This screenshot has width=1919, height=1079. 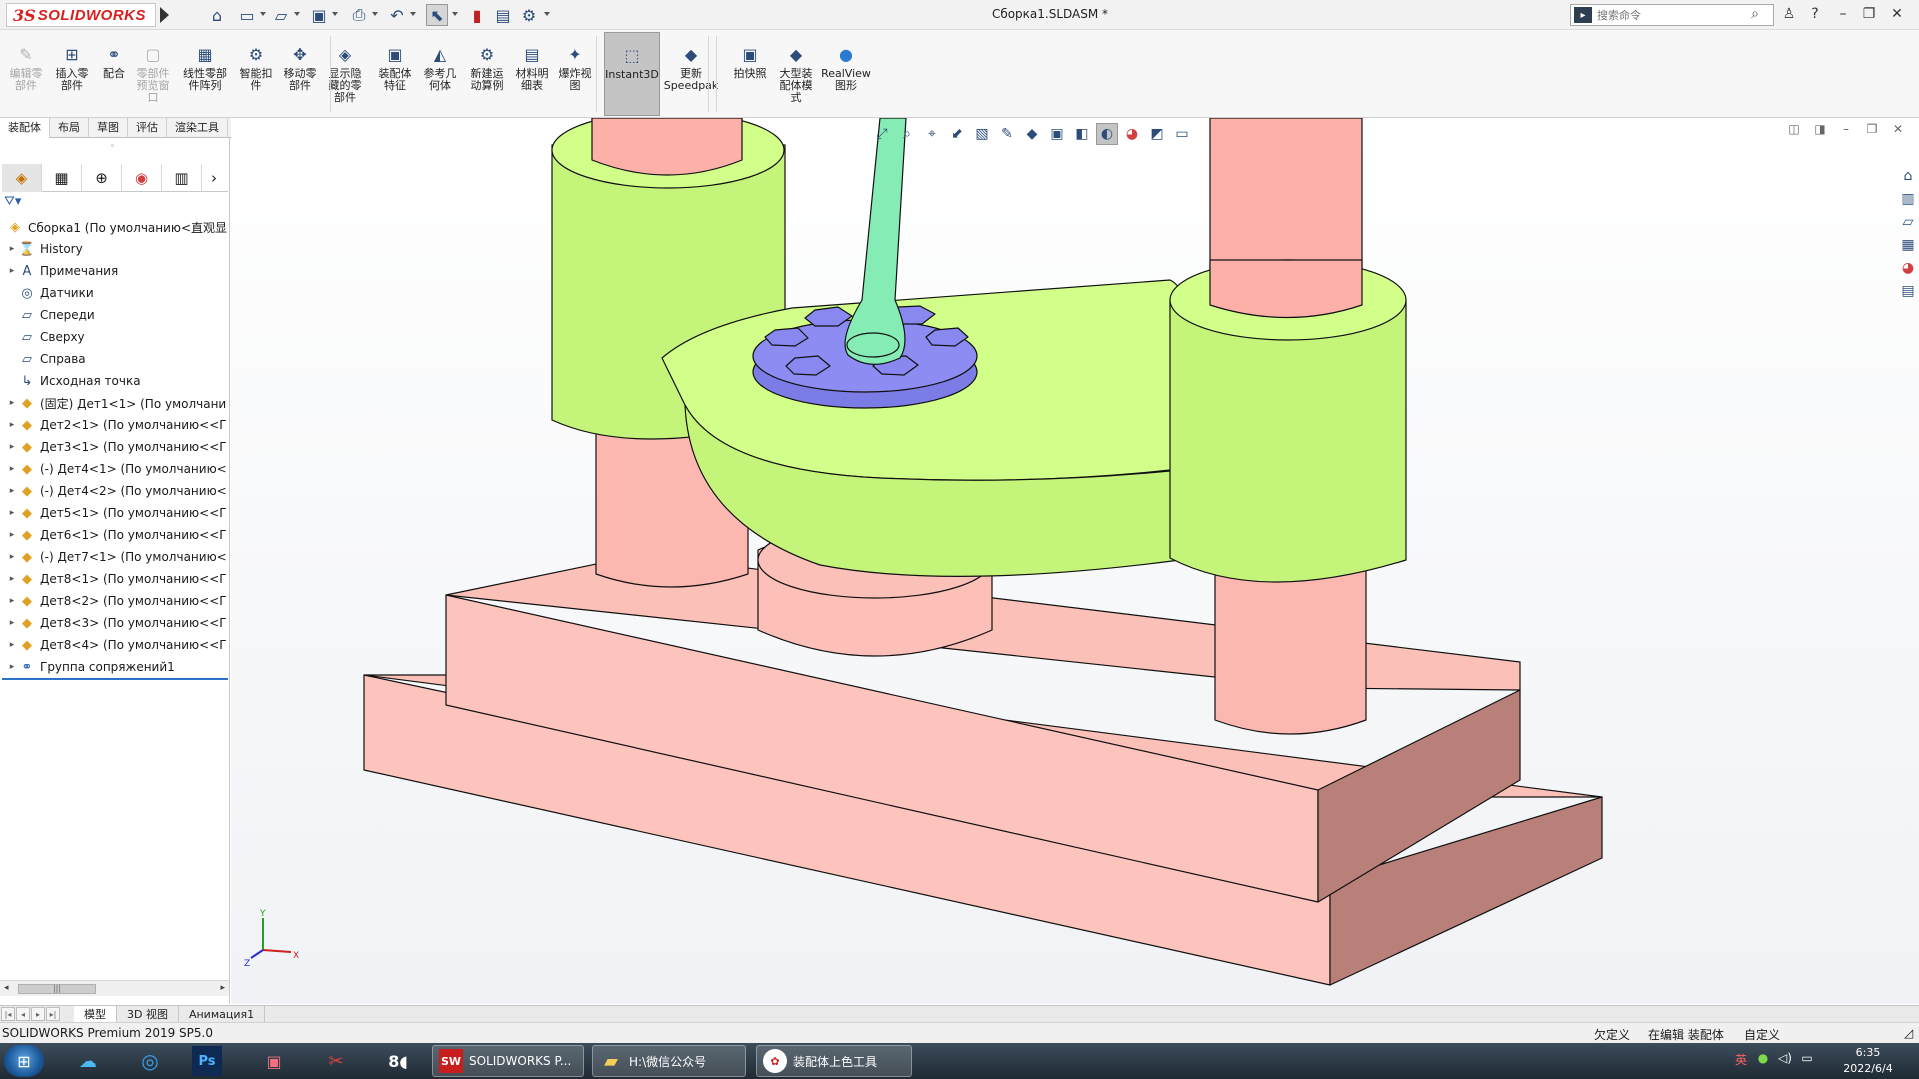 What do you see at coordinates (440, 74) in the screenshot?
I see `cmd-reference-geometry-button: ◭ 参考几 何体` at bounding box center [440, 74].